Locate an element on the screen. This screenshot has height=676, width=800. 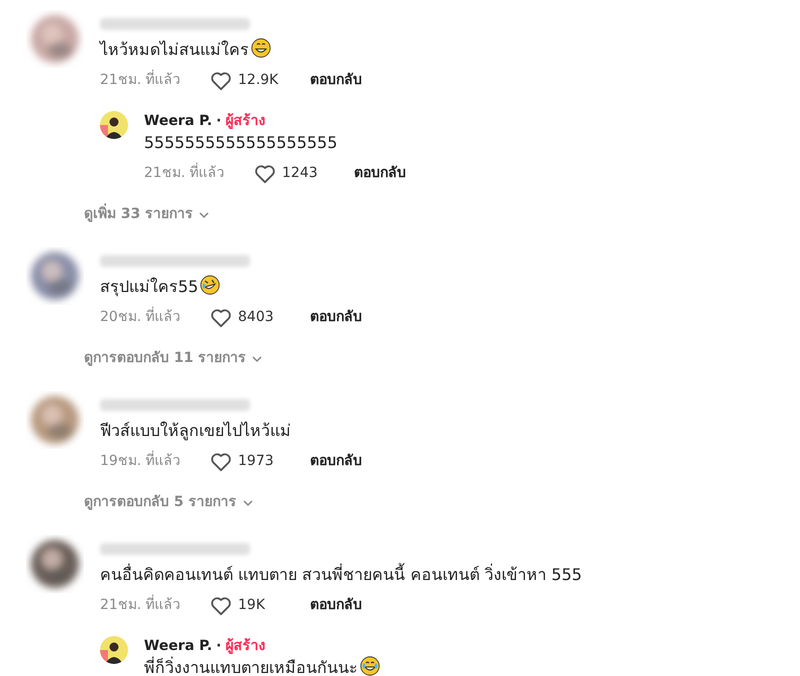
like-count: 1243 is located at coordinates (300, 173).